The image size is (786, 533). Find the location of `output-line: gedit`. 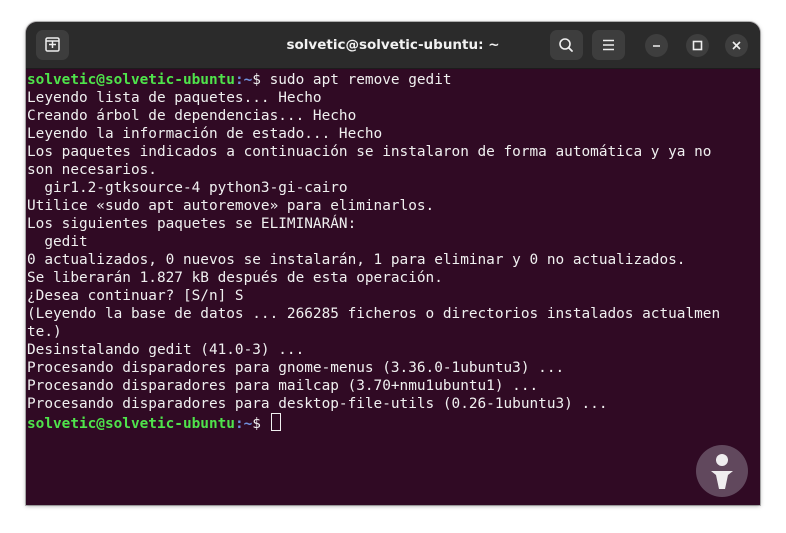

output-line: gedit is located at coordinates (57, 242).